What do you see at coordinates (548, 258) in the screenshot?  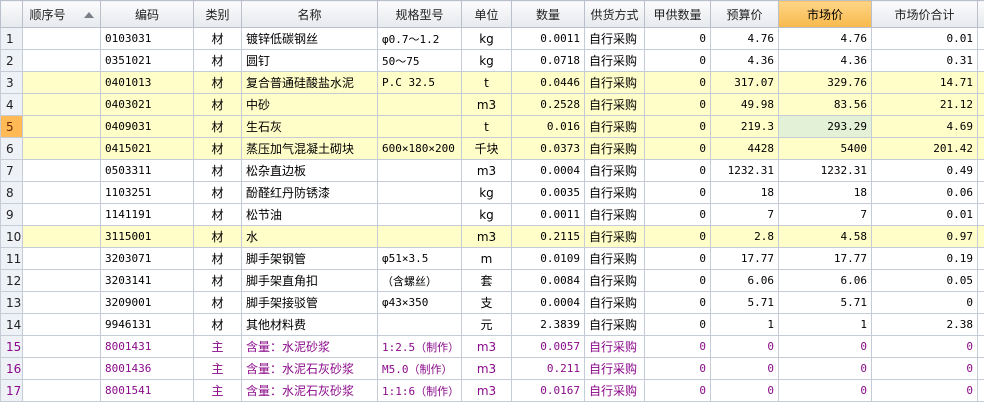 I see `quantity-cell: 0.0109` at bounding box center [548, 258].